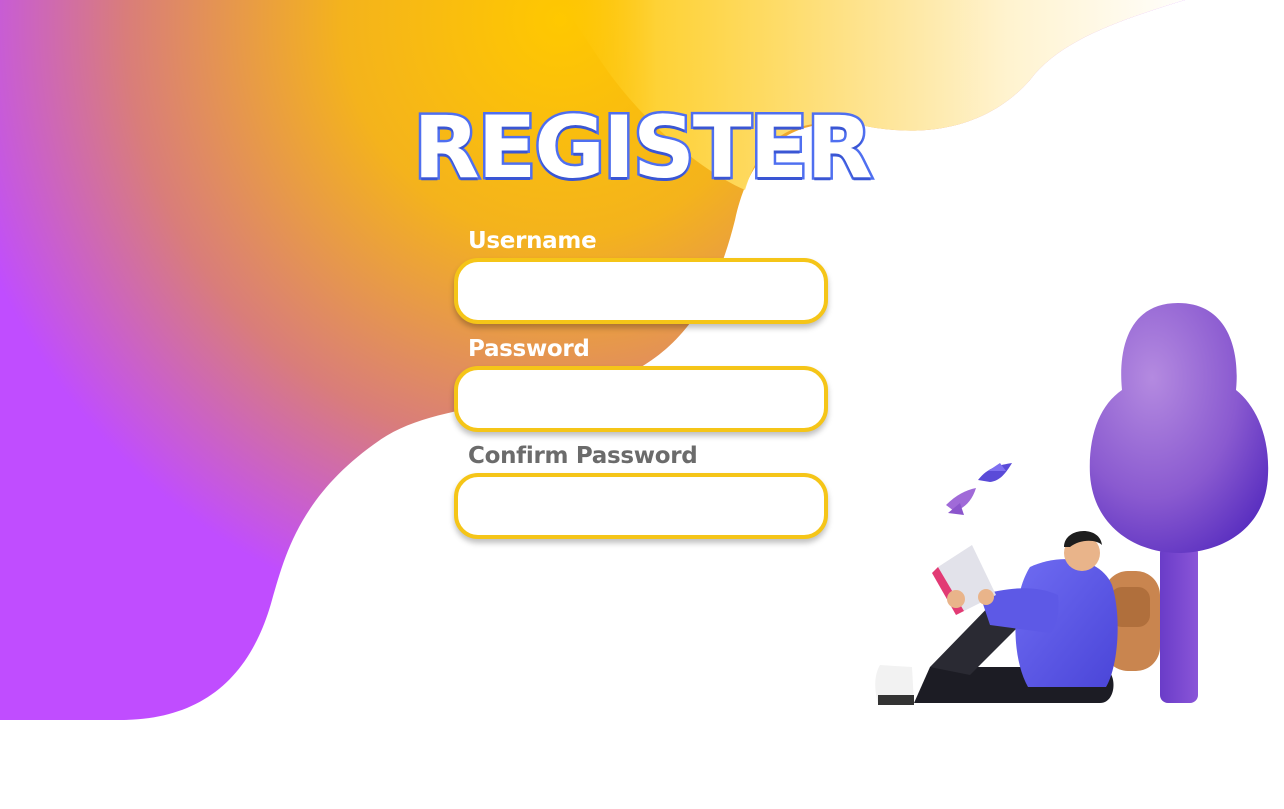 The image size is (1284, 809). I want to click on page-title: REGISTER, so click(643, 148).